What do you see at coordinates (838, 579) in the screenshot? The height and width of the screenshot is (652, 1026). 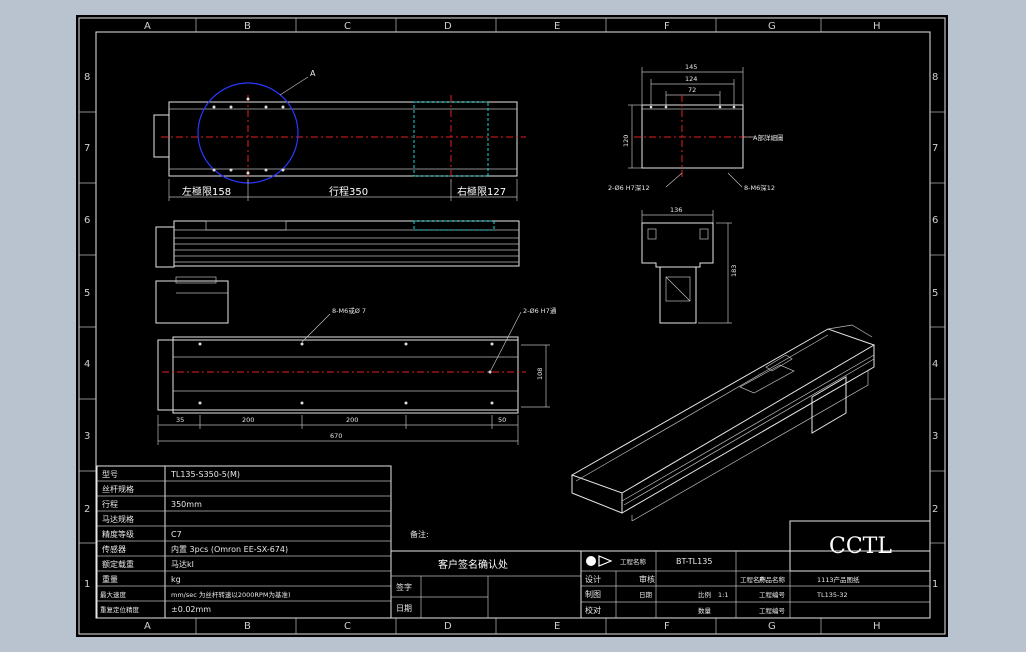 I see `tb-product-drawing: 1113产品图纸` at bounding box center [838, 579].